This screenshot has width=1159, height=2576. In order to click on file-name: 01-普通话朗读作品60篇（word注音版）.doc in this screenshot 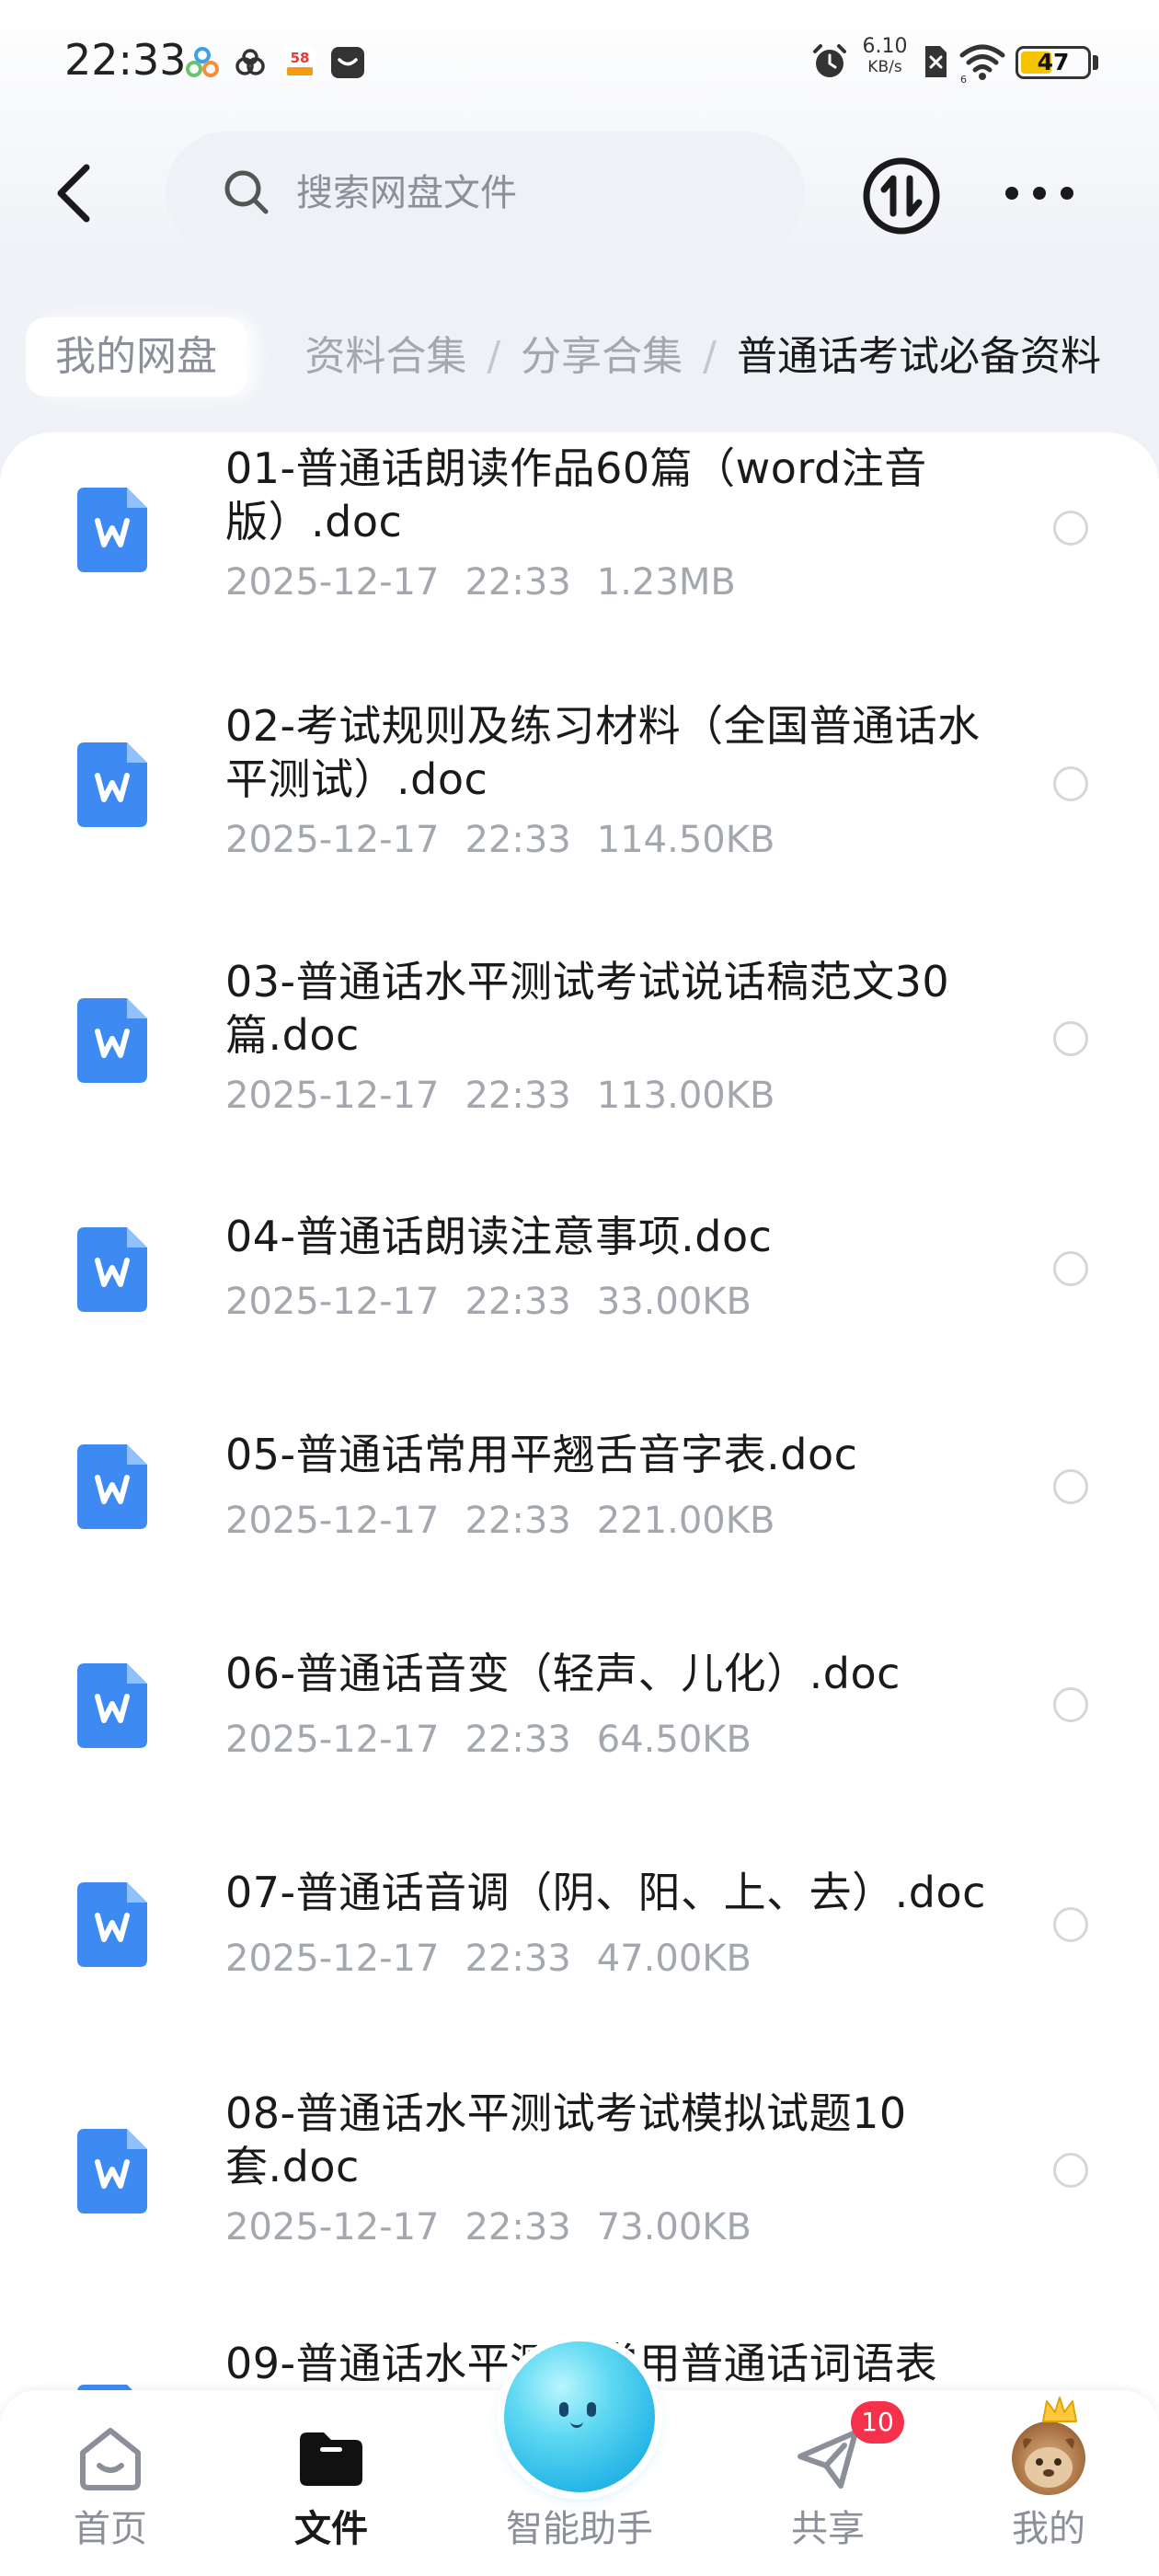, I will do `click(576, 494)`.